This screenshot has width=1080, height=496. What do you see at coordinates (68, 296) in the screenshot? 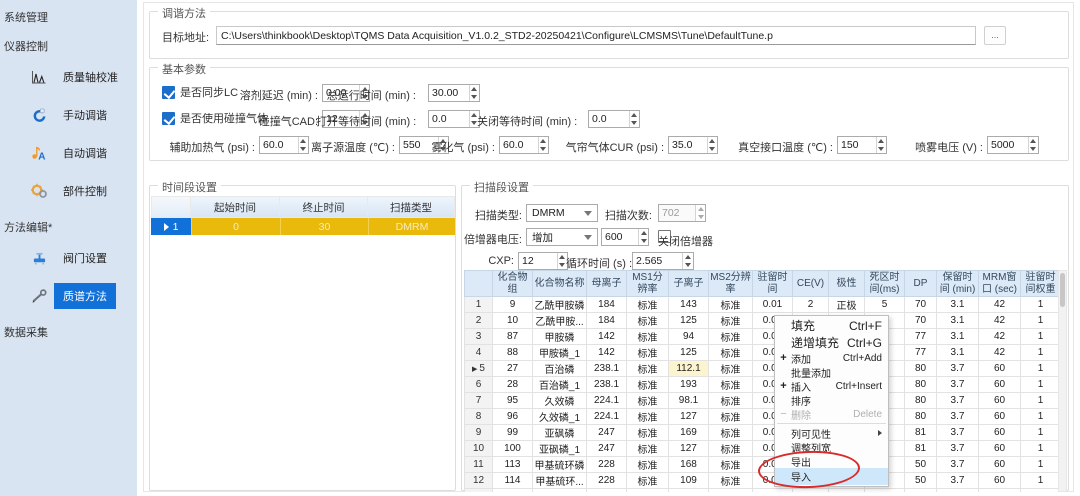
I see `sidebar-item-ms-method: 质谱方法` at bounding box center [68, 296].